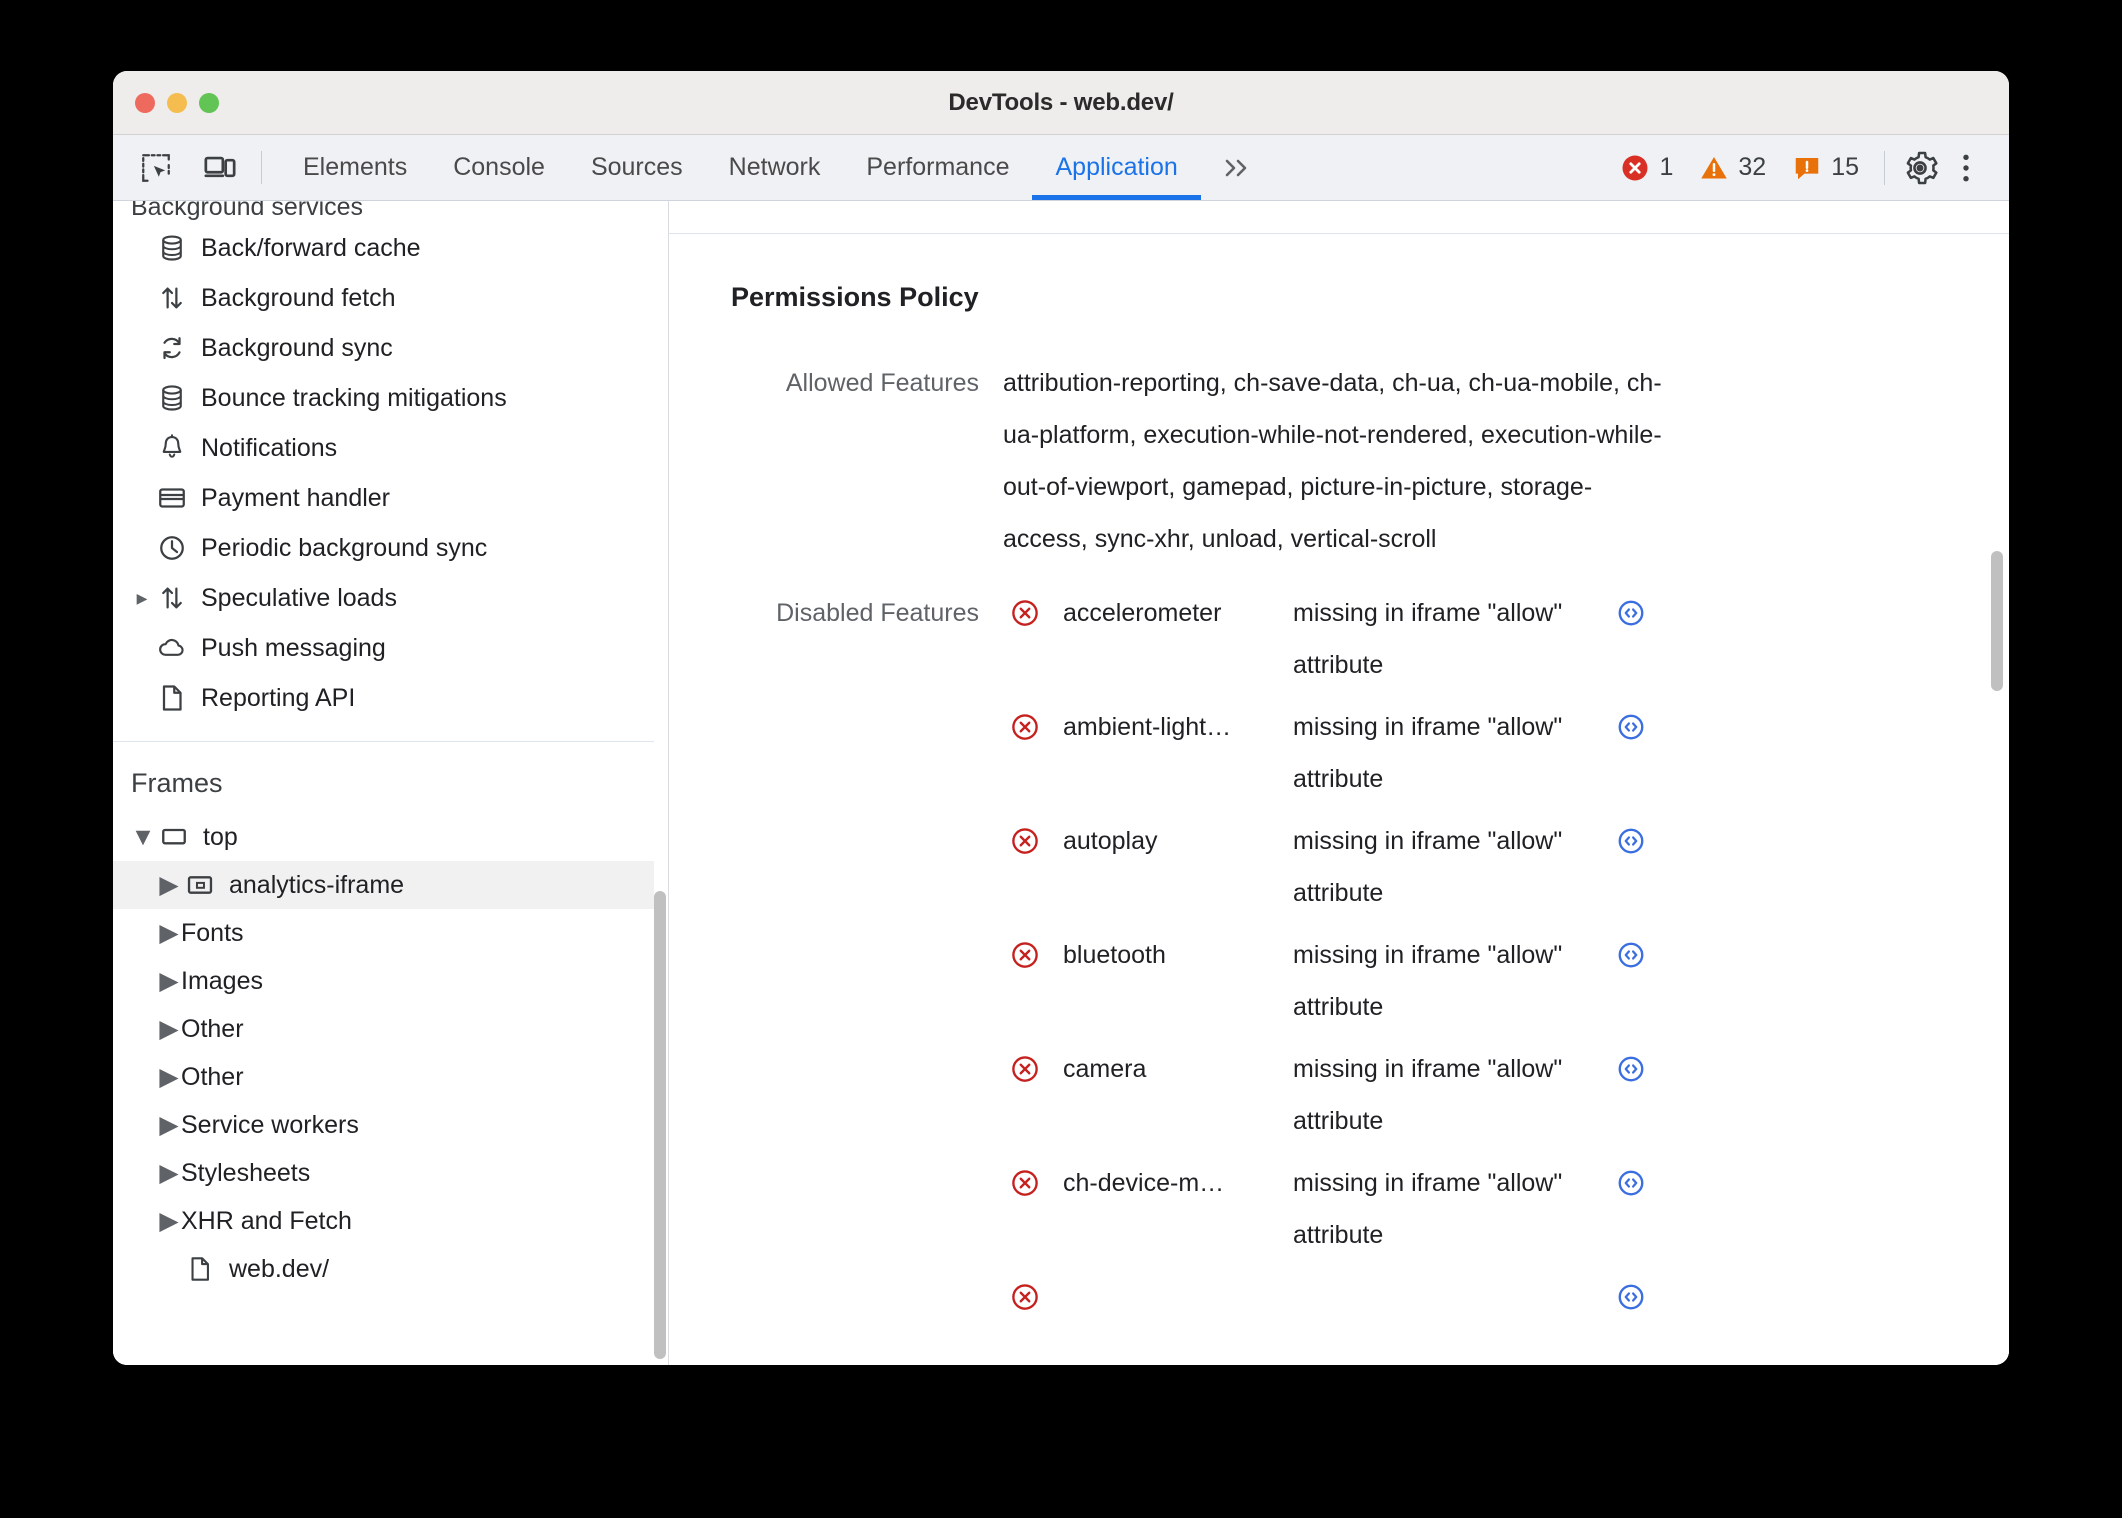  Describe the element at coordinates (1117, 167) in the screenshot. I see `tab-application: Application` at that location.